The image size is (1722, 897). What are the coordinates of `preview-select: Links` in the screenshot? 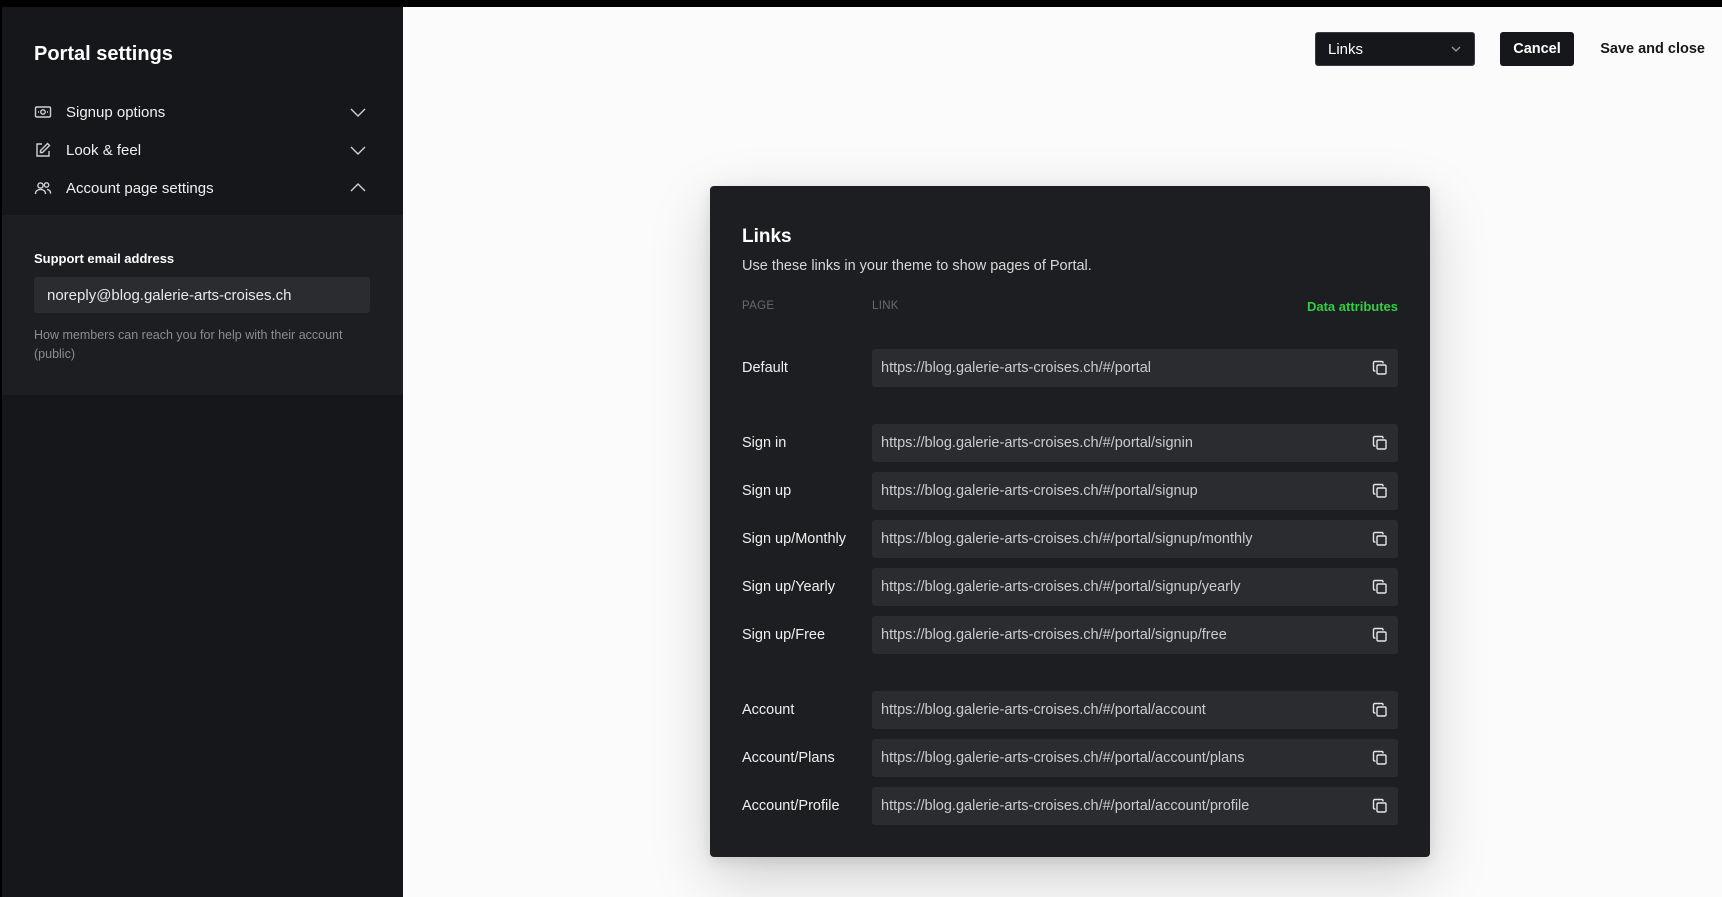 It's located at (1395, 49).